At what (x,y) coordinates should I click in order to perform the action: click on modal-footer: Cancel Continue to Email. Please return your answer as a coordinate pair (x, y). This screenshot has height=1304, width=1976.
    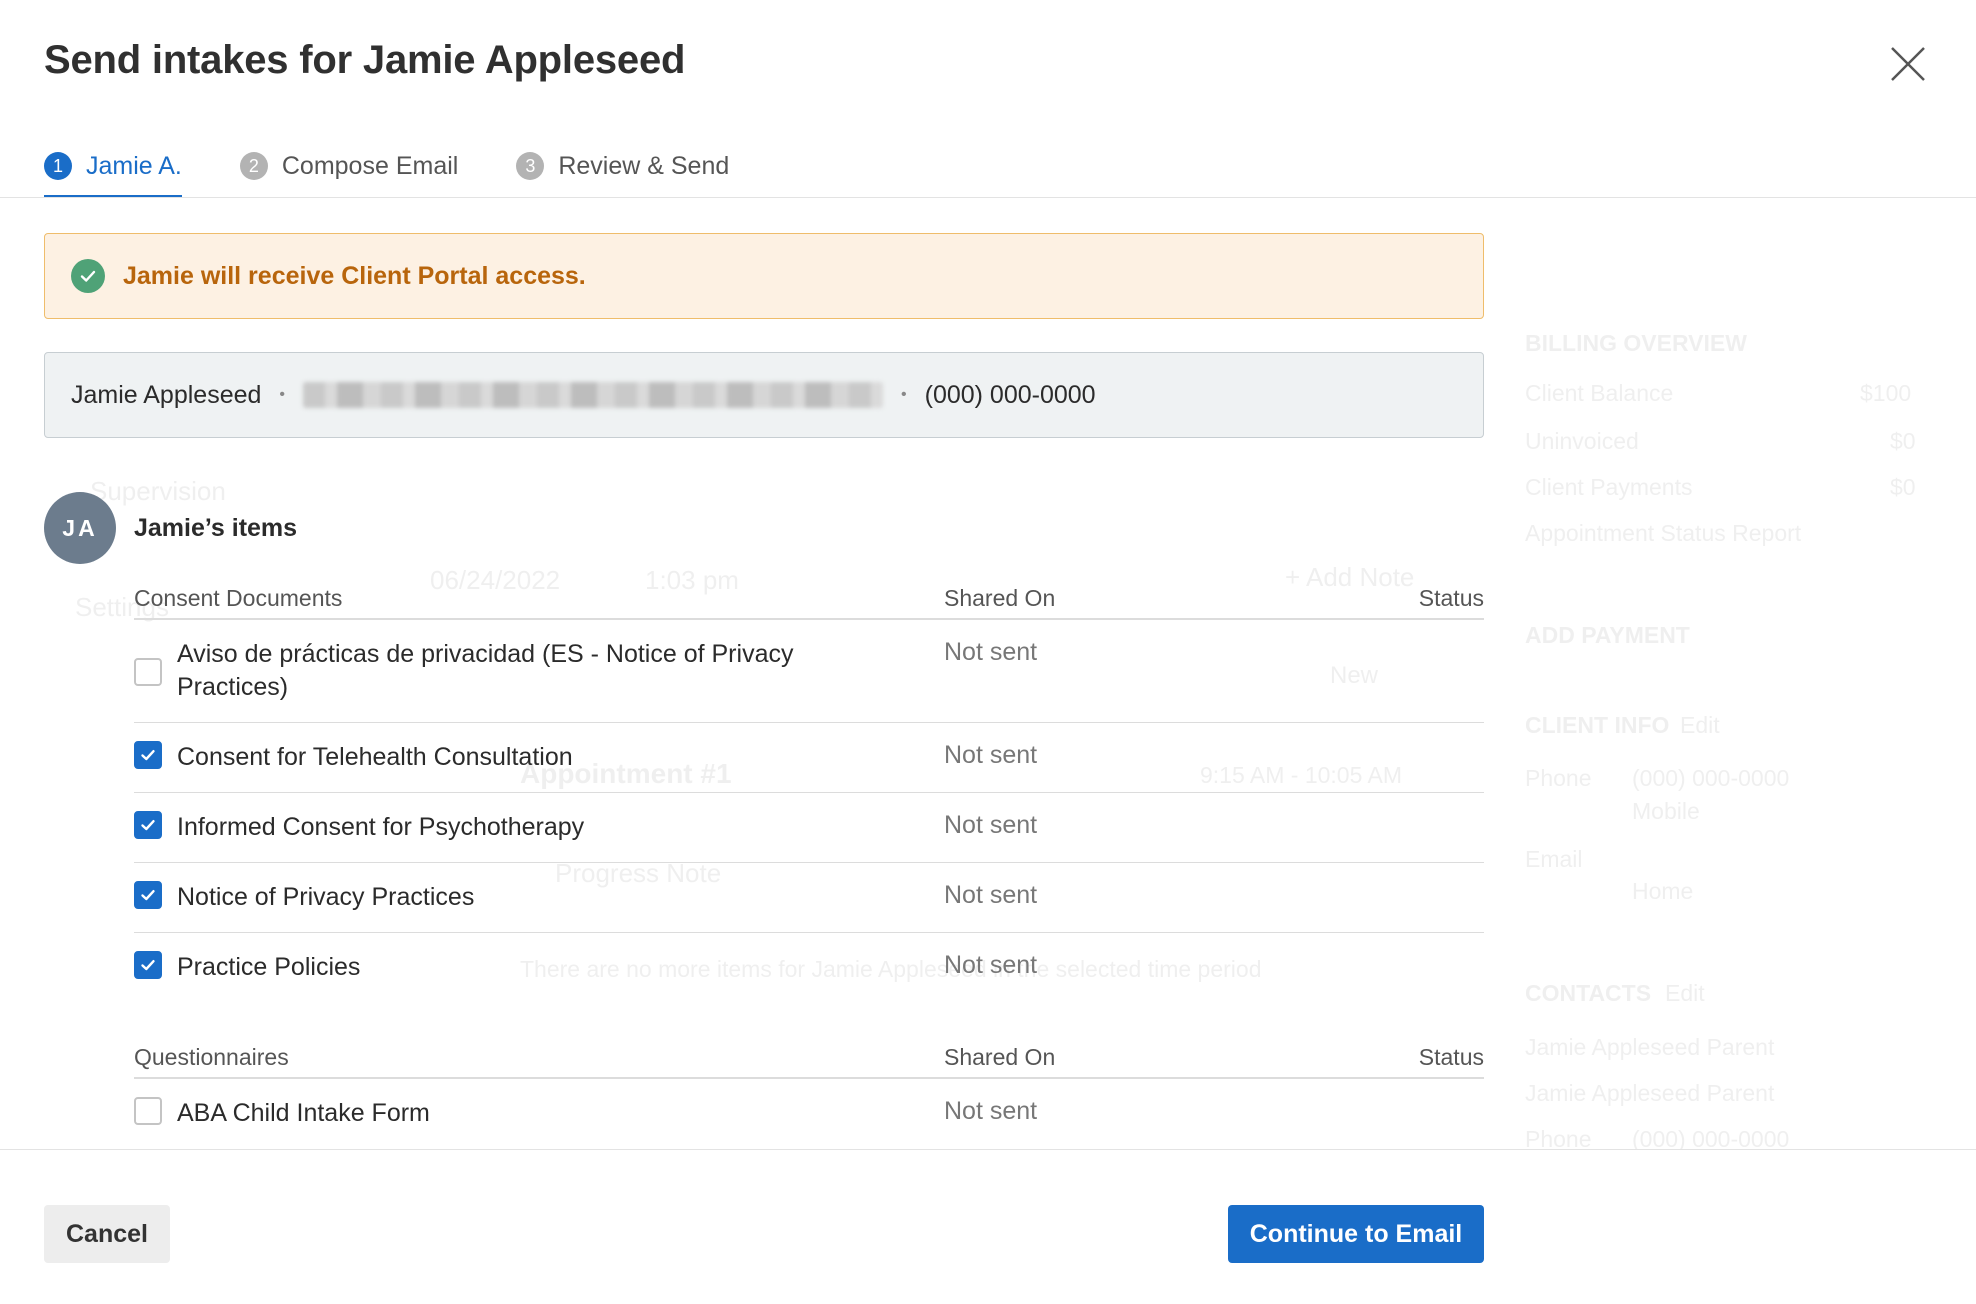
    Looking at the image, I should click on (988, 1227).